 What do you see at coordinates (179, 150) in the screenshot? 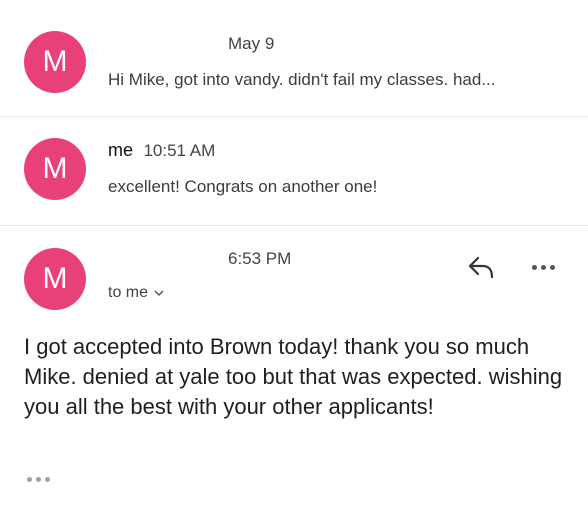
I see `message-time: 10:51 AM` at bounding box center [179, 150].